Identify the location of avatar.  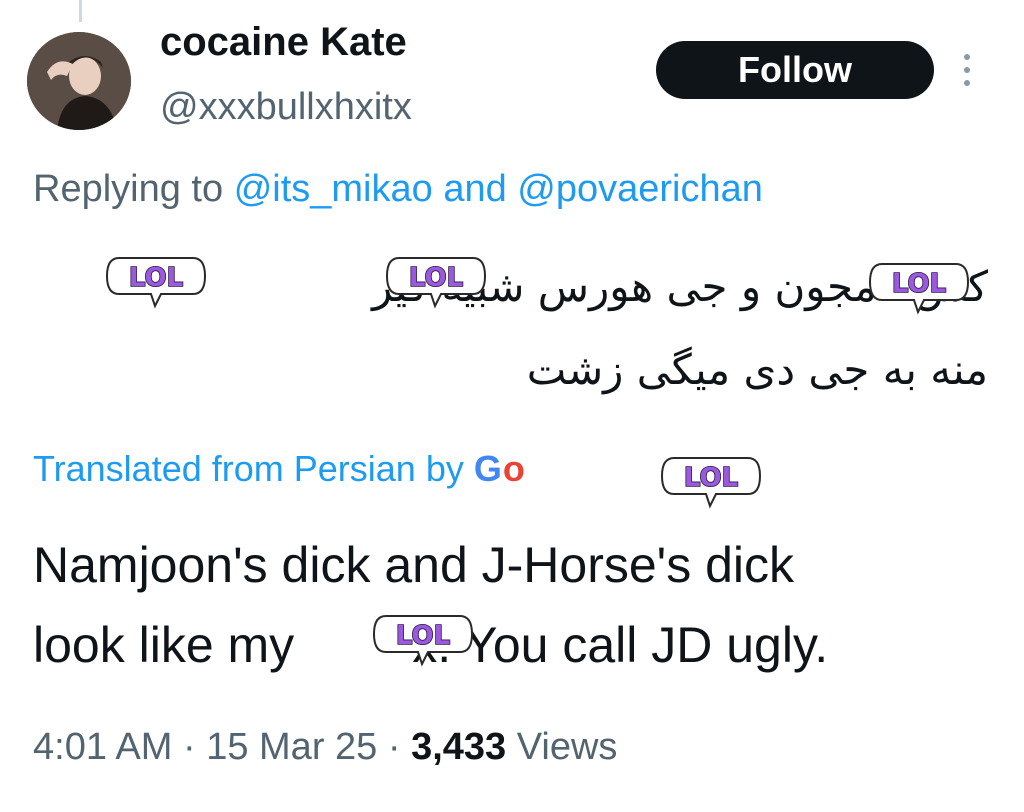
(79, 81).